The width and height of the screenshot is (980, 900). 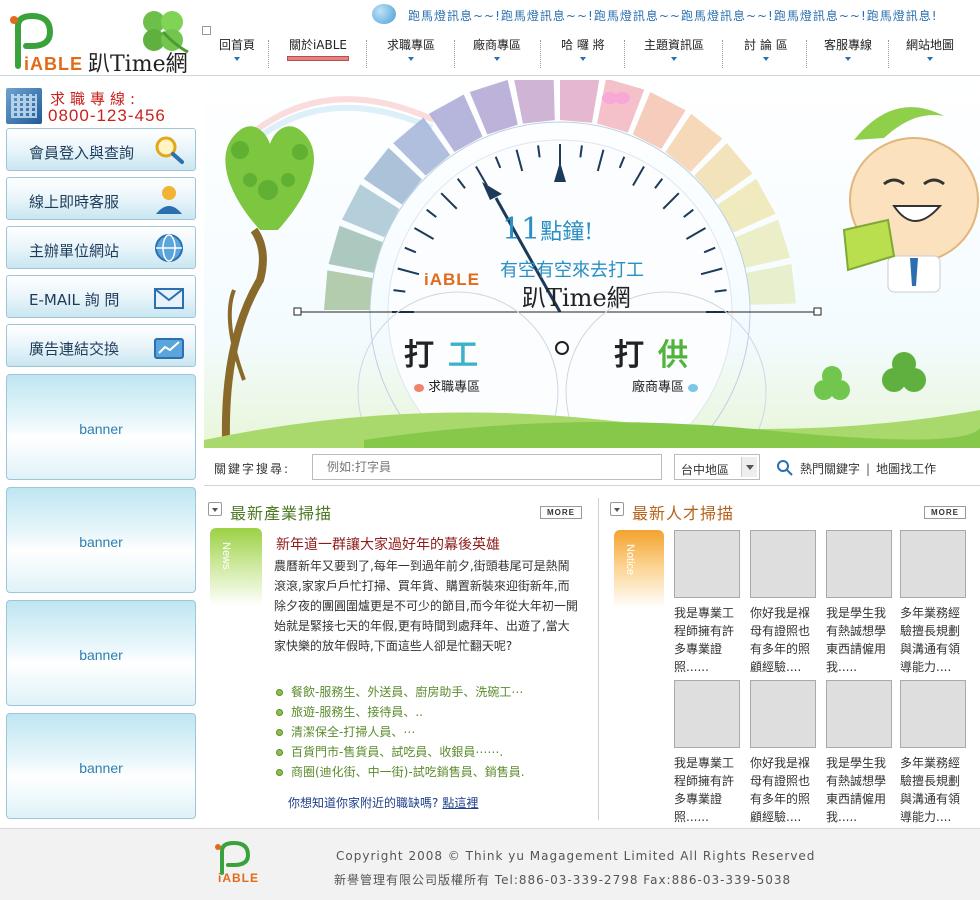 I want to click on nav-item-sitemap: 網站地圖, so click(x=930, y=53).